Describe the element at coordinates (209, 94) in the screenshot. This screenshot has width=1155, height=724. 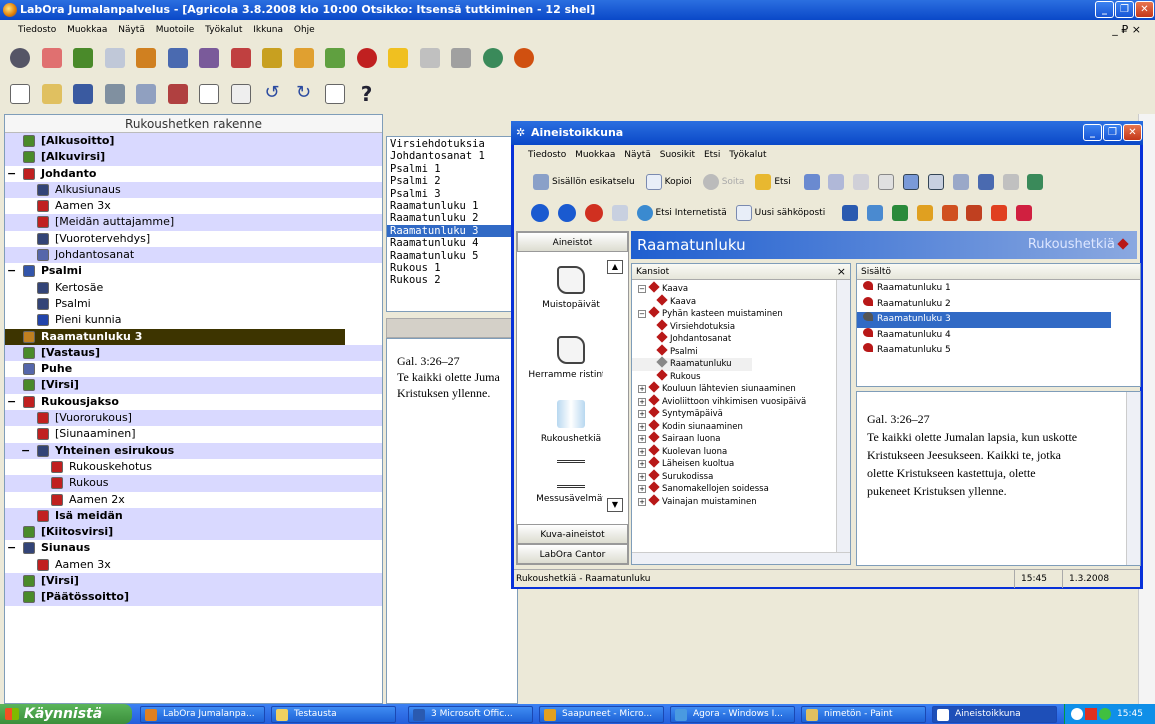
I see `copy-icon` at that location.